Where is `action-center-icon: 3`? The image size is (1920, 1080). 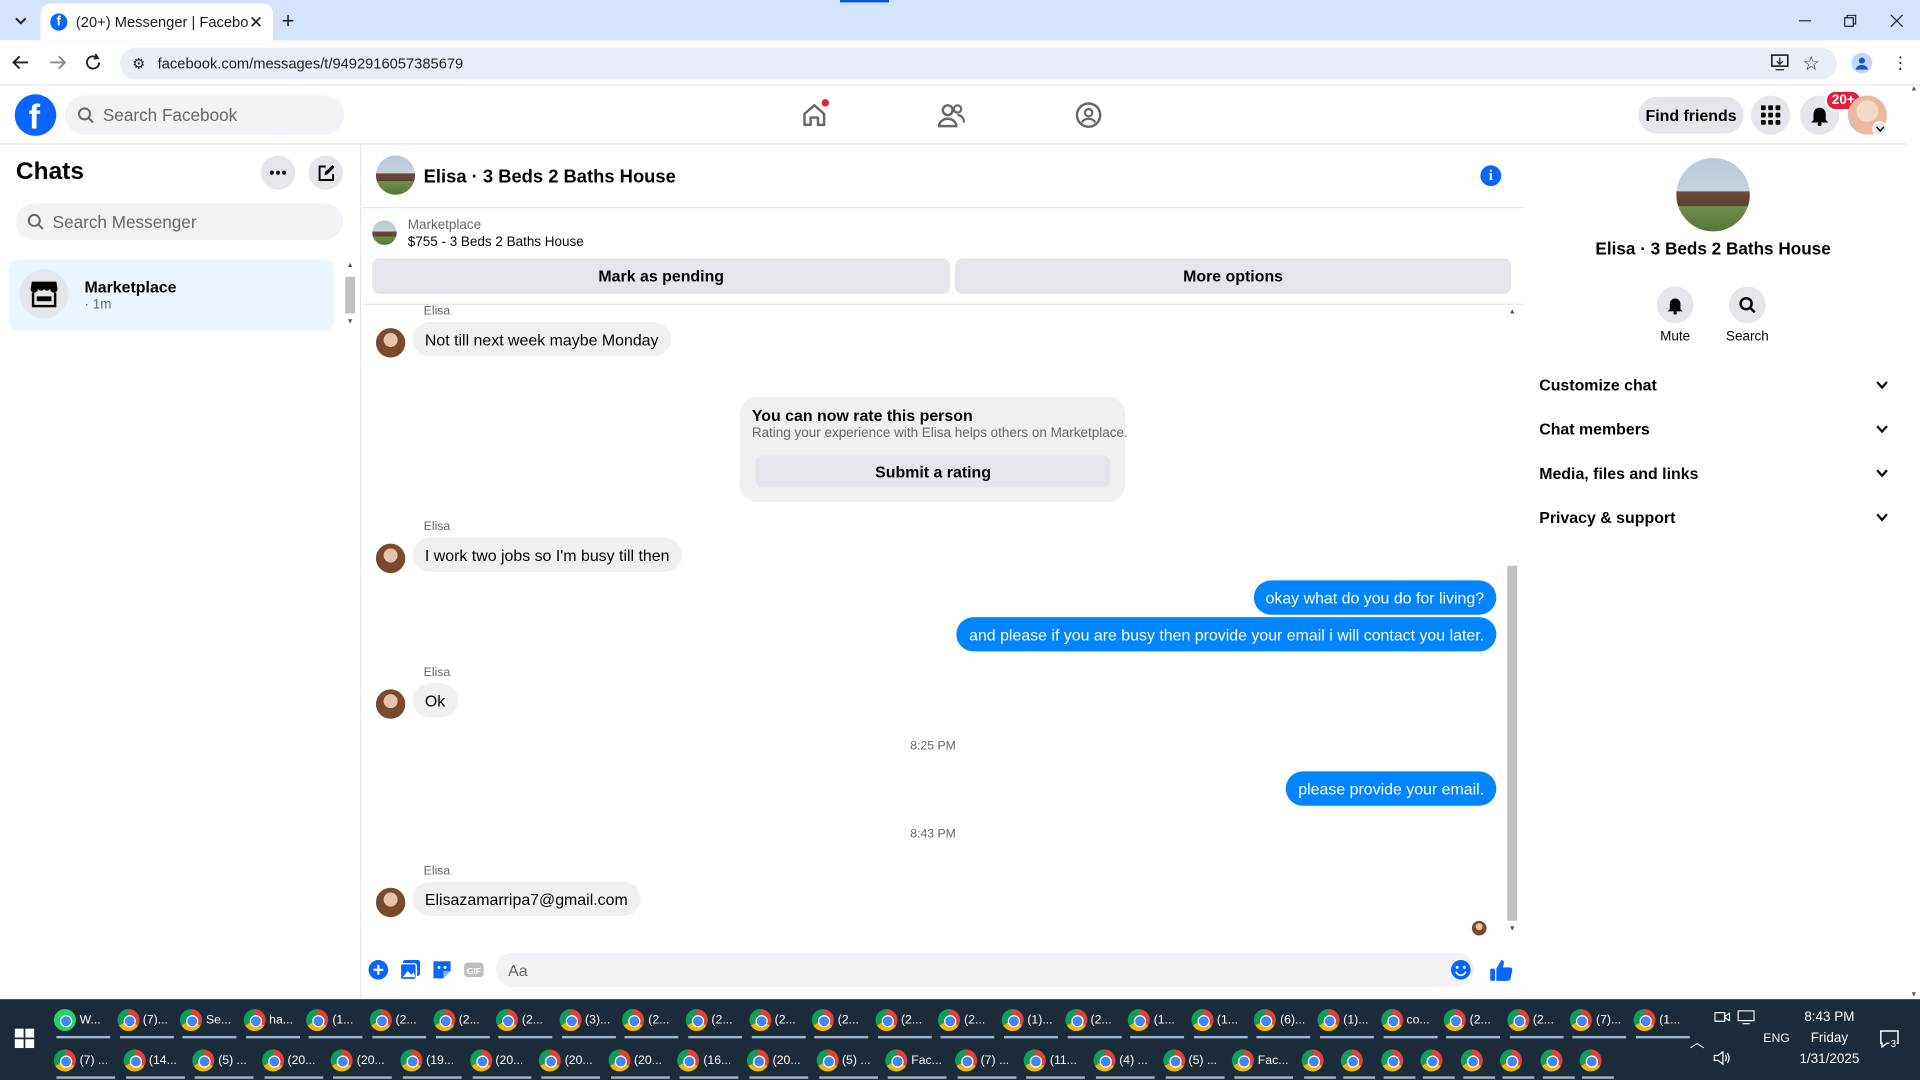 action-center-icon: 3 is located at coordinates (1890, 1040).